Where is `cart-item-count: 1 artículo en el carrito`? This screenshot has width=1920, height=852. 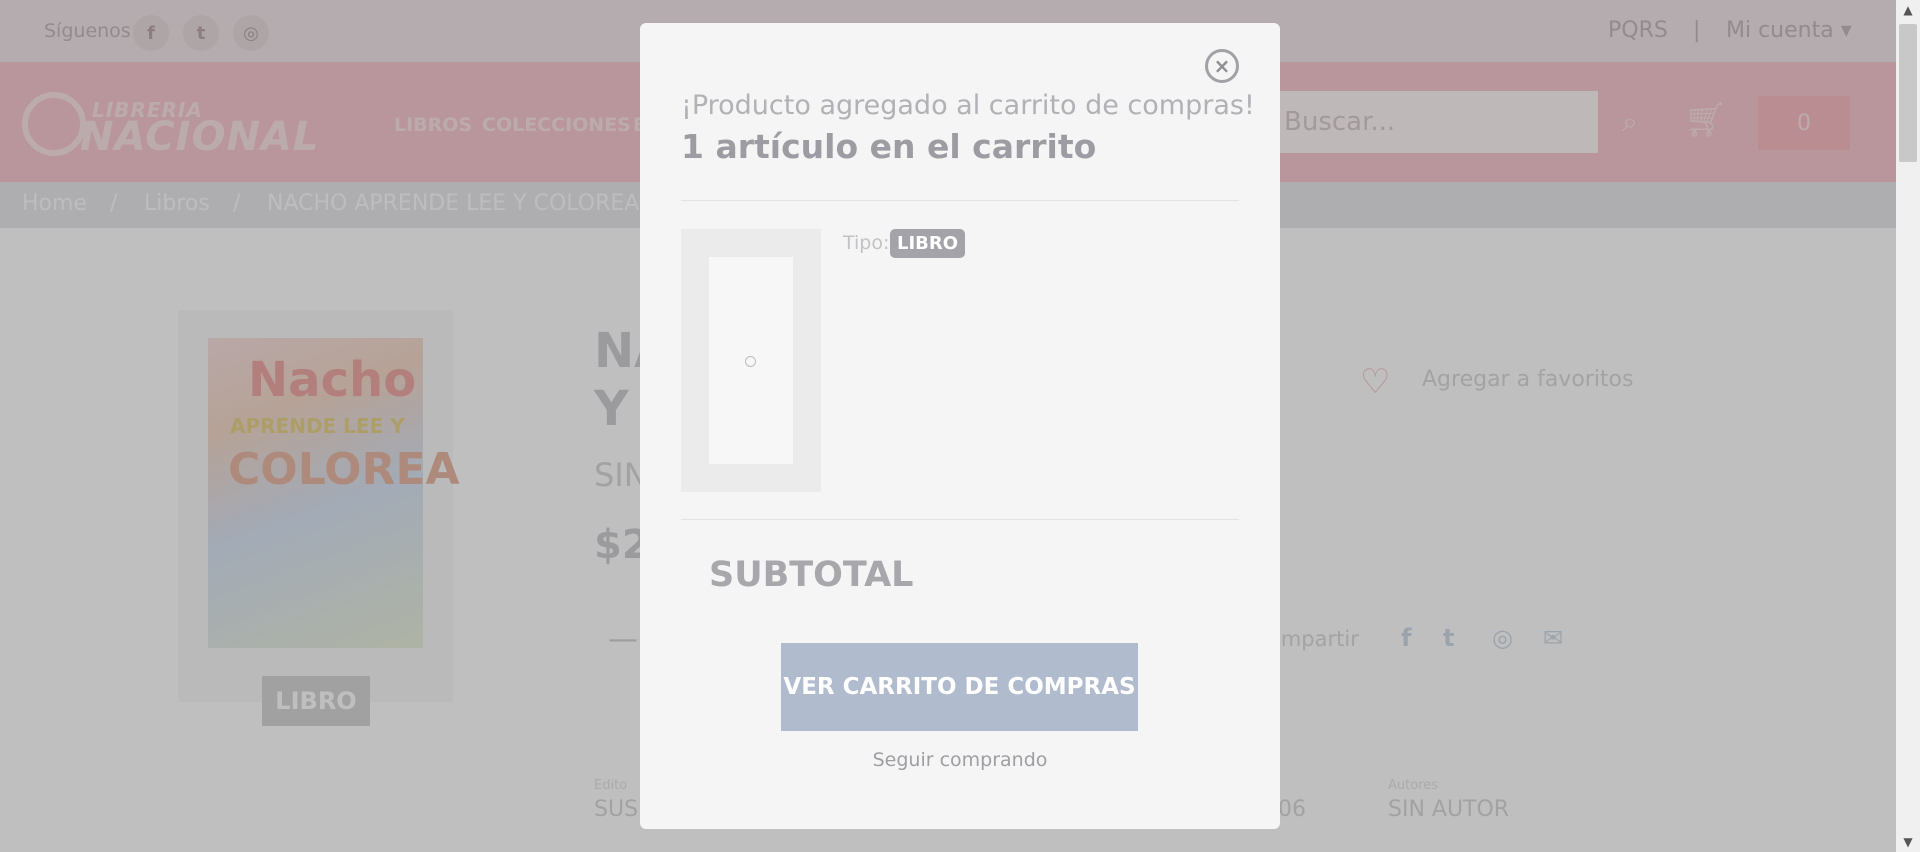
cart-item-count: 1 artículo en el carrito is located at coordinates (889, 146).